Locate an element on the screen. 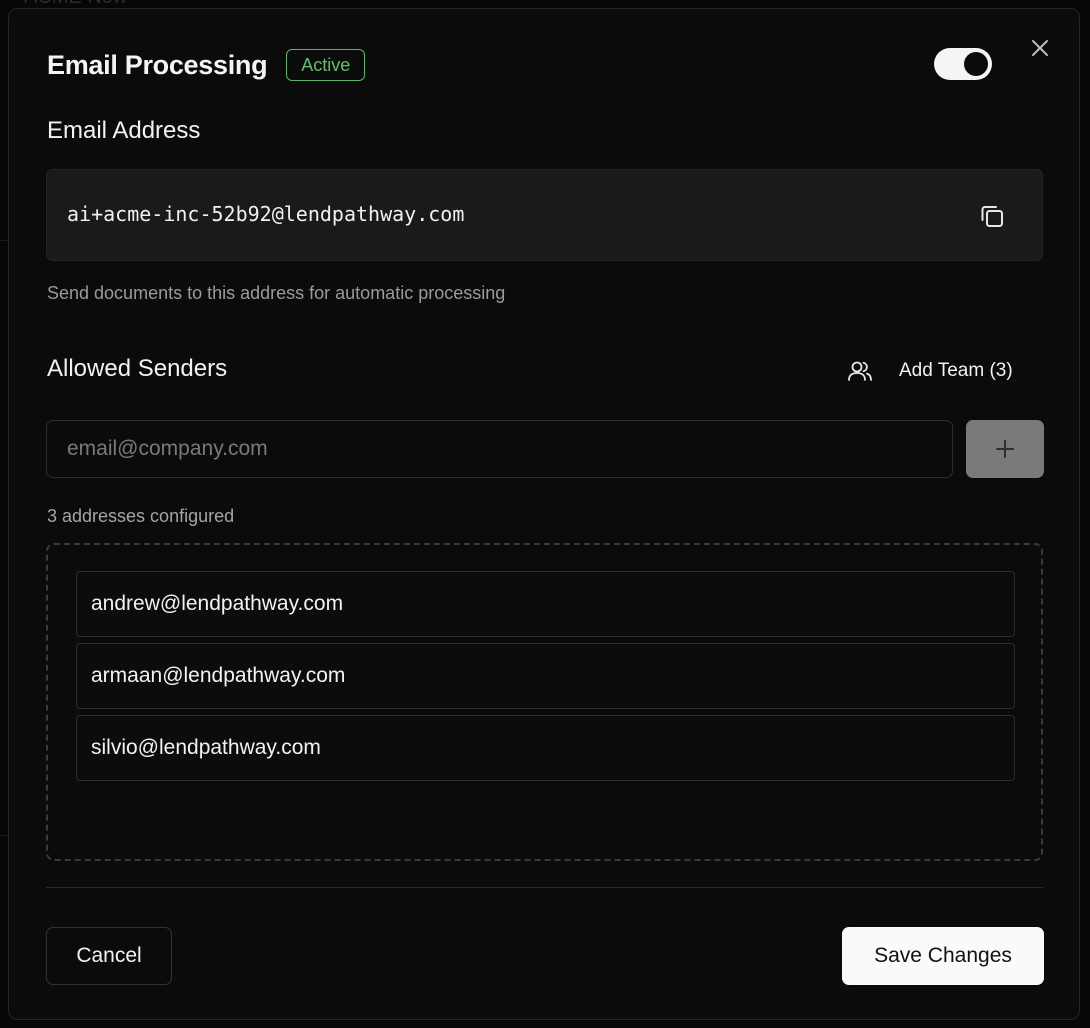 The image size is (1090, 1028). add-team-label: Add Team (3) is located at coordinates (956, 370).